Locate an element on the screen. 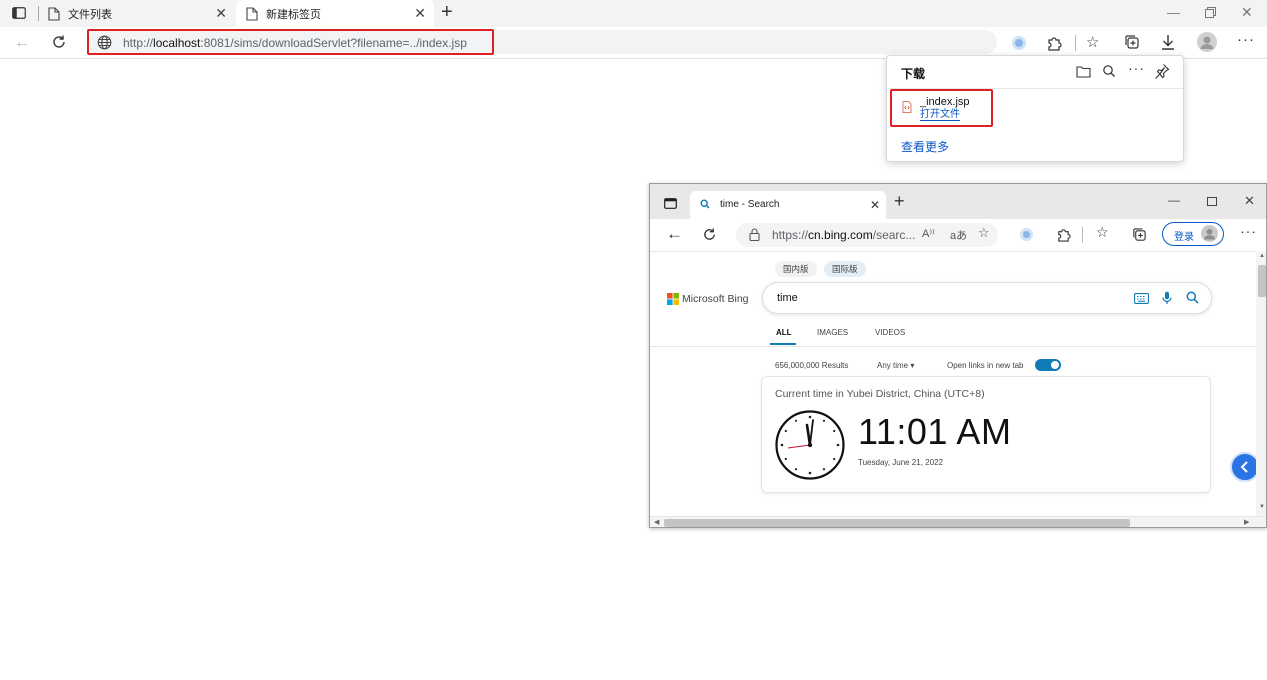  search-downloads-icon is located at coordinates (1109, 71).